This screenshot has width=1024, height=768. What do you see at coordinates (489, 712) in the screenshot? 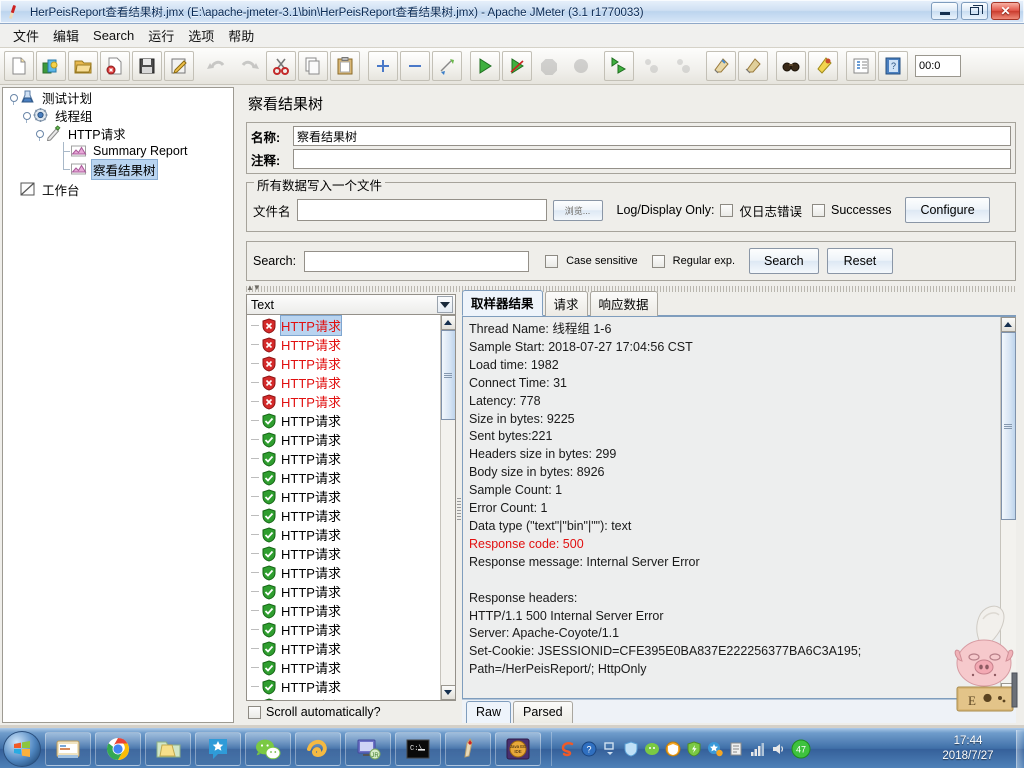
I see `tab-raw: Raw` at bounding box center [489, 712].